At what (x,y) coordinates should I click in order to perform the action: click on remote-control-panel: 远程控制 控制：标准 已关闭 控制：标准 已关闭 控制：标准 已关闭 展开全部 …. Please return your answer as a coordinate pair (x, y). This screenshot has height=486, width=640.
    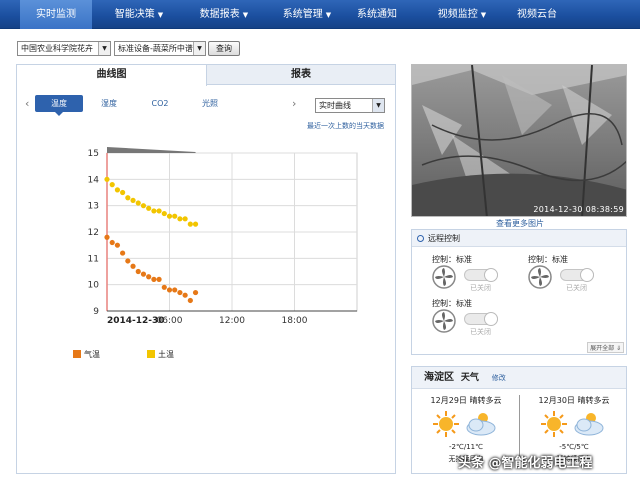
    Looking at the image, I should click on (519, 292).